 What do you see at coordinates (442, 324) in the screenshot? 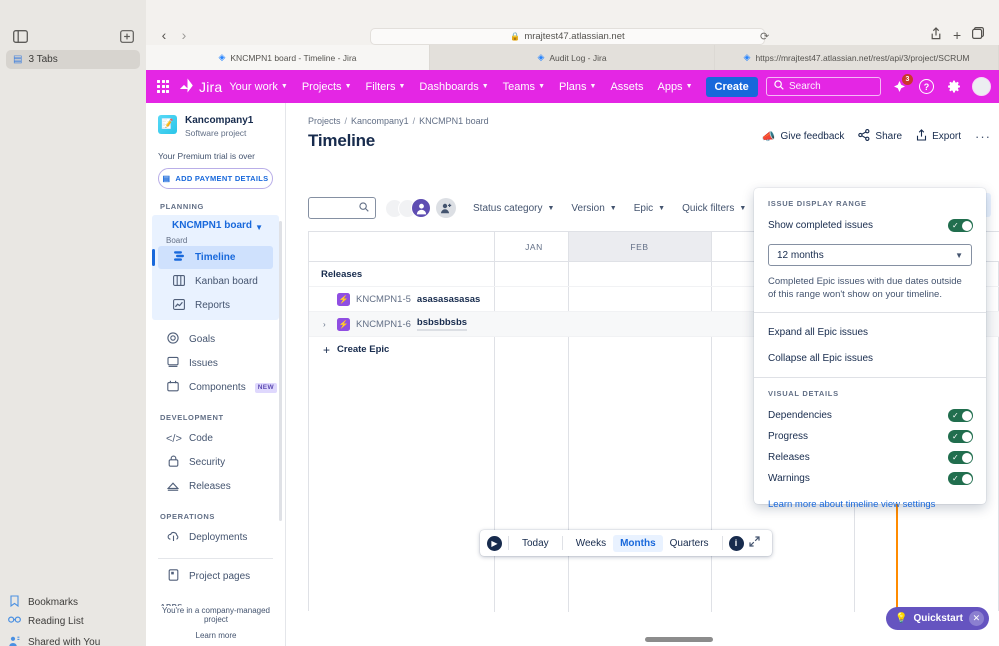
I see `epic-summary: bsbsbbsbs` at bounding box center [442, 324].